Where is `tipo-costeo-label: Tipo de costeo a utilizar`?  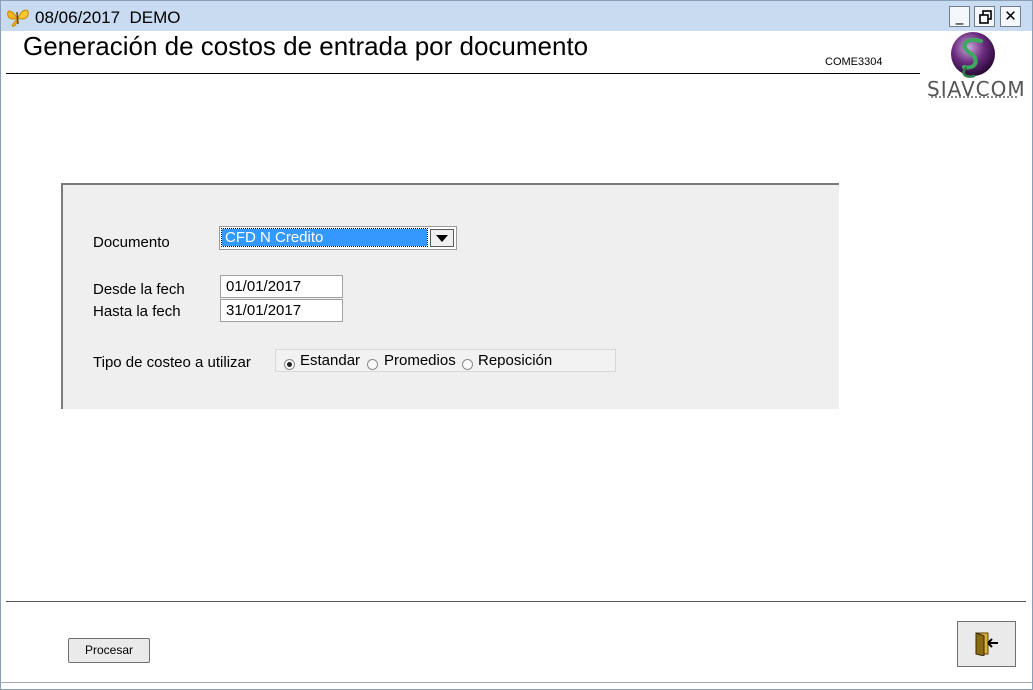 tipo-costeo-label: Tipo de costeo a utilizar is located at coordinates (172, 362).